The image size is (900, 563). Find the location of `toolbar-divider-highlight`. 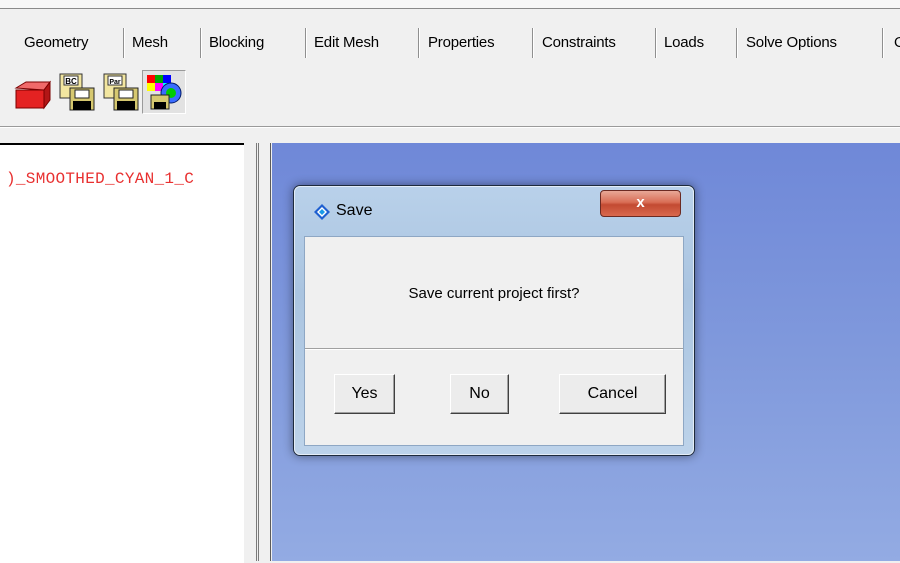

toolbar-divider-highlight is located at coordinates (450, 127).